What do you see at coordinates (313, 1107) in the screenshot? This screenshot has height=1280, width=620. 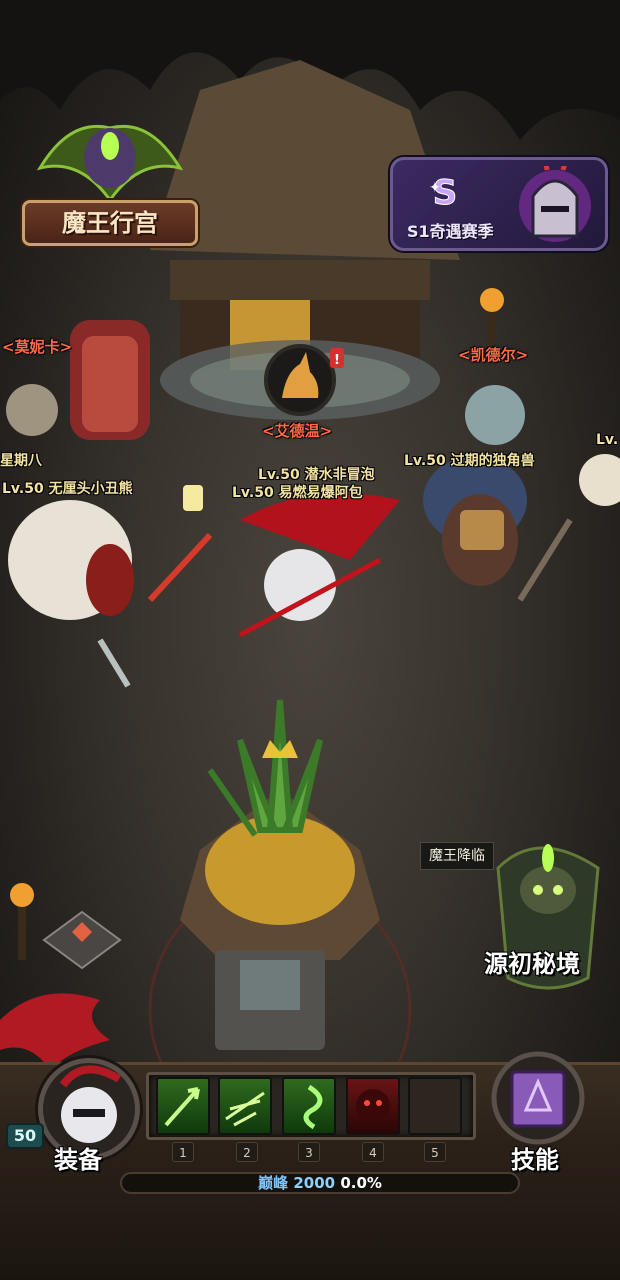 I see `green-whirlwind-icon` at bounding box center [313, 1107].